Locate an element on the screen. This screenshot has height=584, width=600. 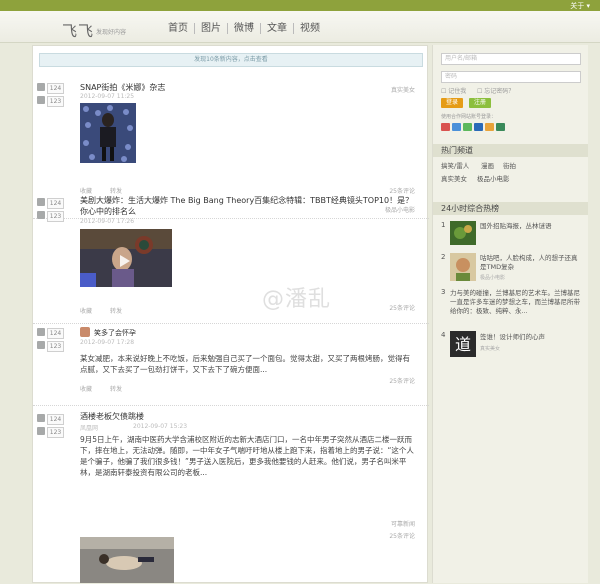
main-nav: 首页 图片 微博 文章 视频 is located at coordinates (244, 28).